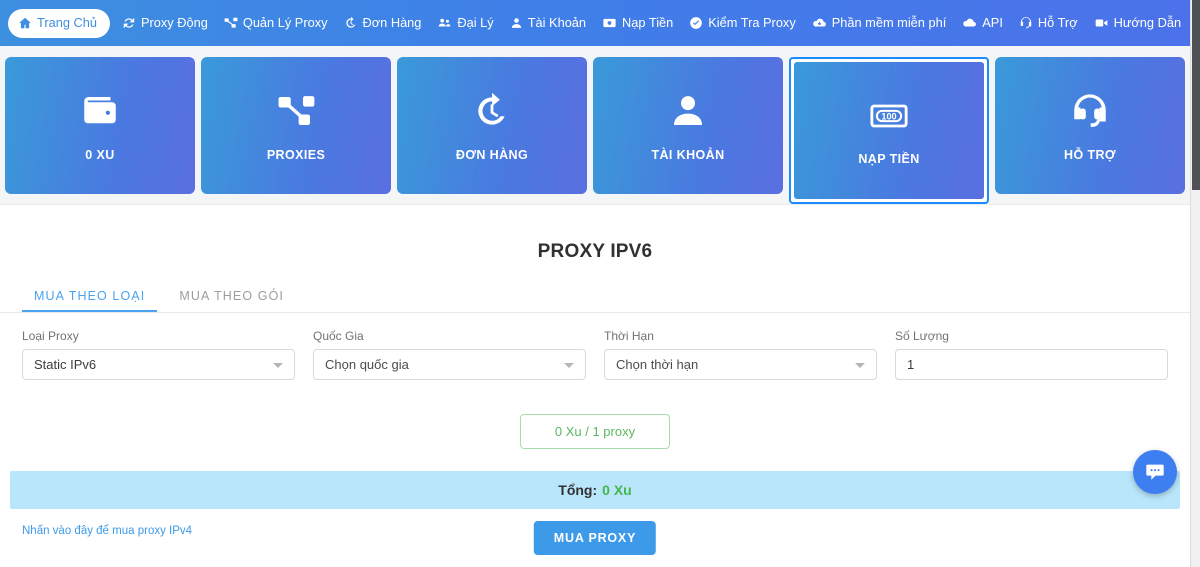  What do you see at coordinates (1195, 283) in the screenshot?
I see `page-scrollbar` at bounding box center [1195, 283].